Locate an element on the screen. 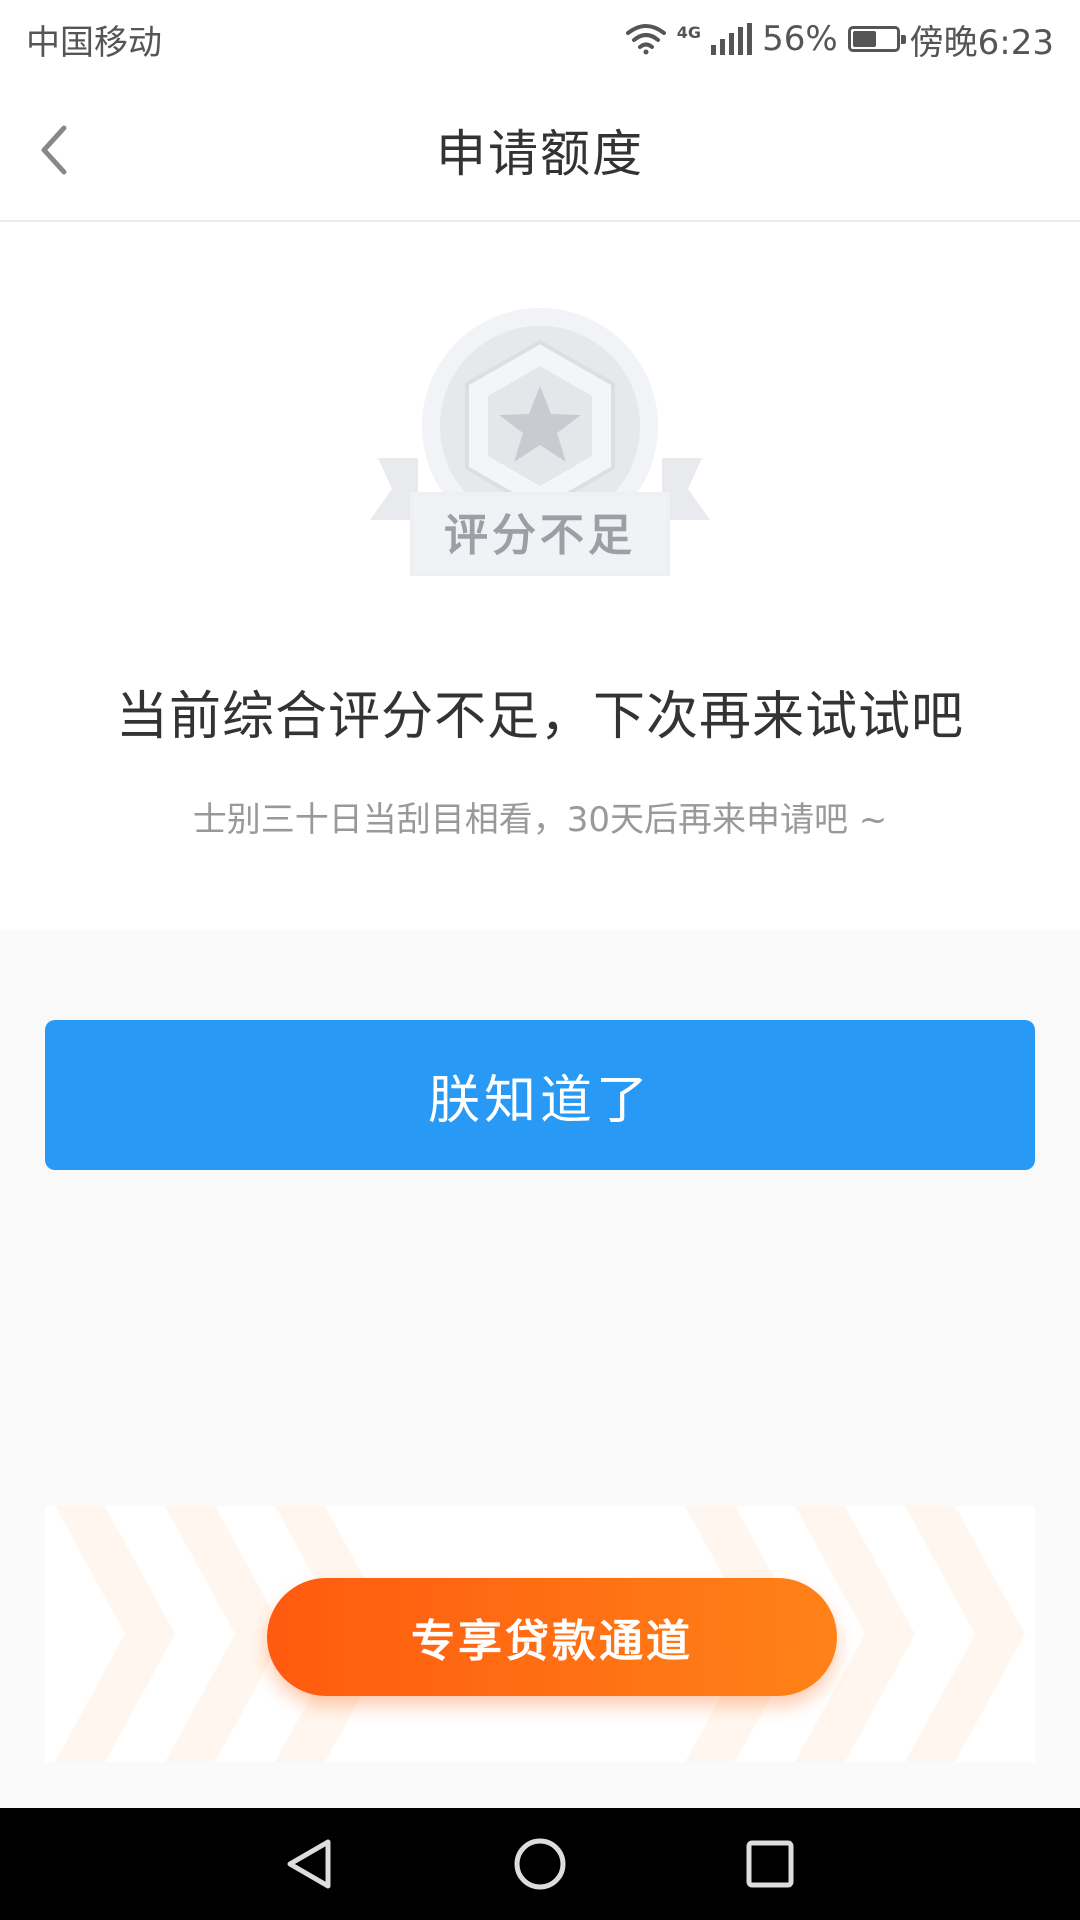  chevron-left-icon is located at coordinates (54, 150).